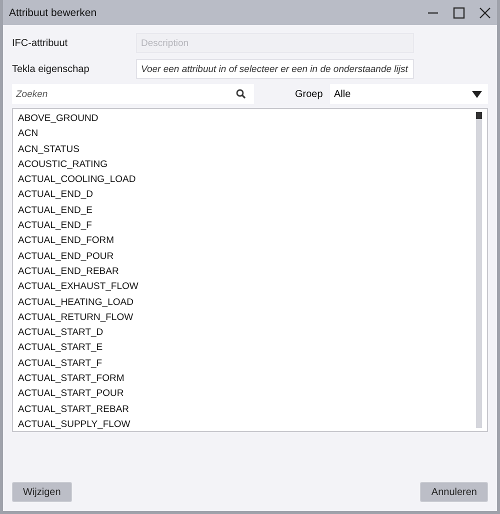 This screenshot has width=500, height=514. I want to click on list-item: ACTUAL_COOLING_LOAD, so click(244, 180).